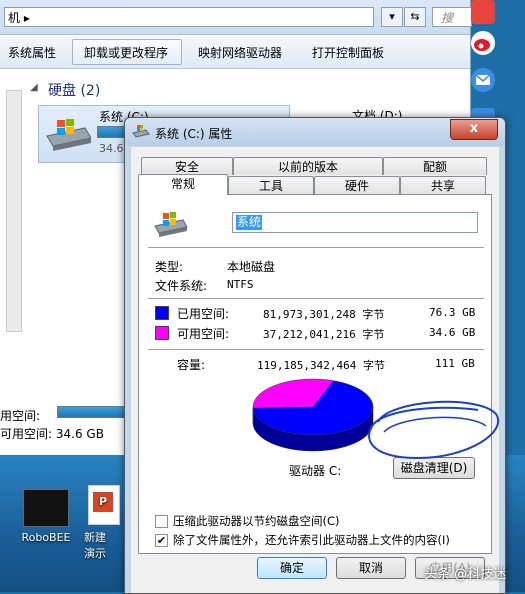 Image resolution: width=525 pixels, height=594 pixels. What do you see at coordinates (193, 133) in the screenshot?
I see `dialog-title: 系统 (C:) 属性` at bounding box center [193, 133].